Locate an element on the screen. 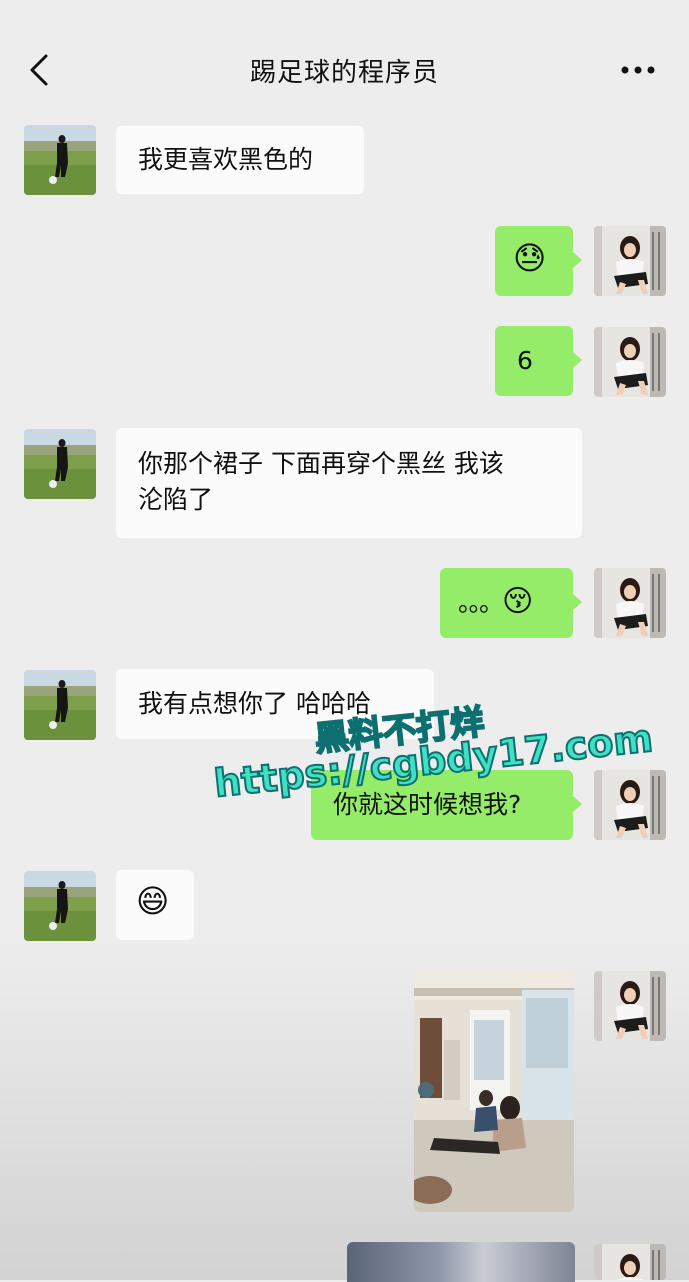 This screenshot has height=1282, width=689. message-bubble: 😄 is located at coordinates (155, 905).